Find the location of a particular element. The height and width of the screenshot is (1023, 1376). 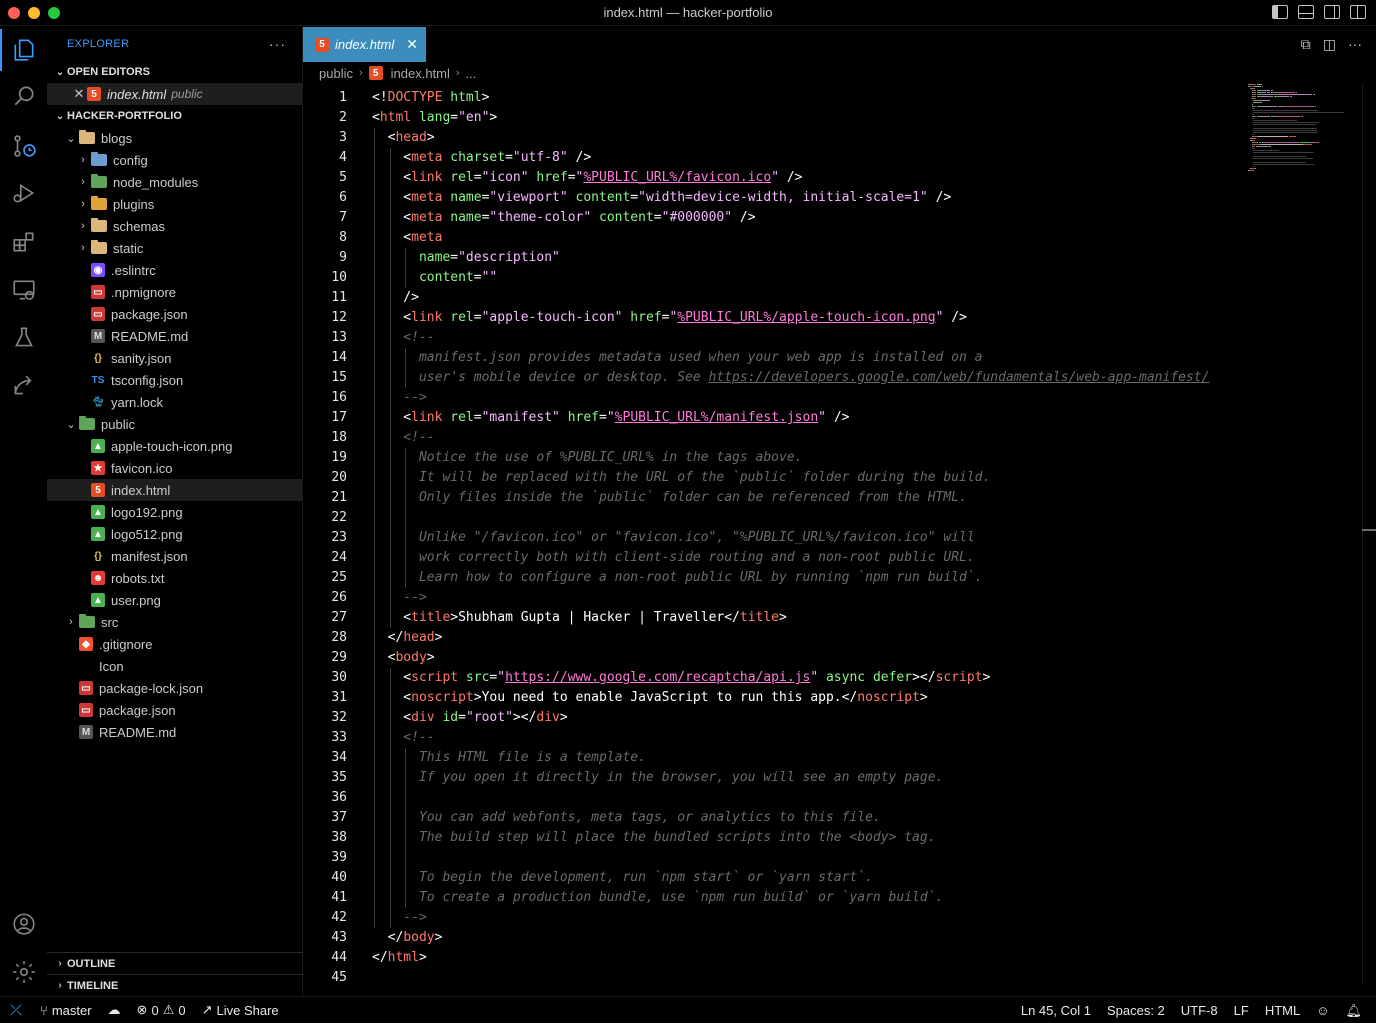

accounts-icon is located at coordinates (23, 924).